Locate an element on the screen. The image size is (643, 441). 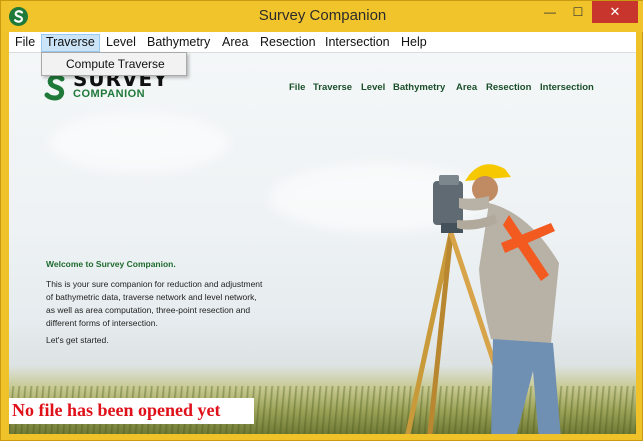
banner-nav-file: File is located at coordinates (297, 87).